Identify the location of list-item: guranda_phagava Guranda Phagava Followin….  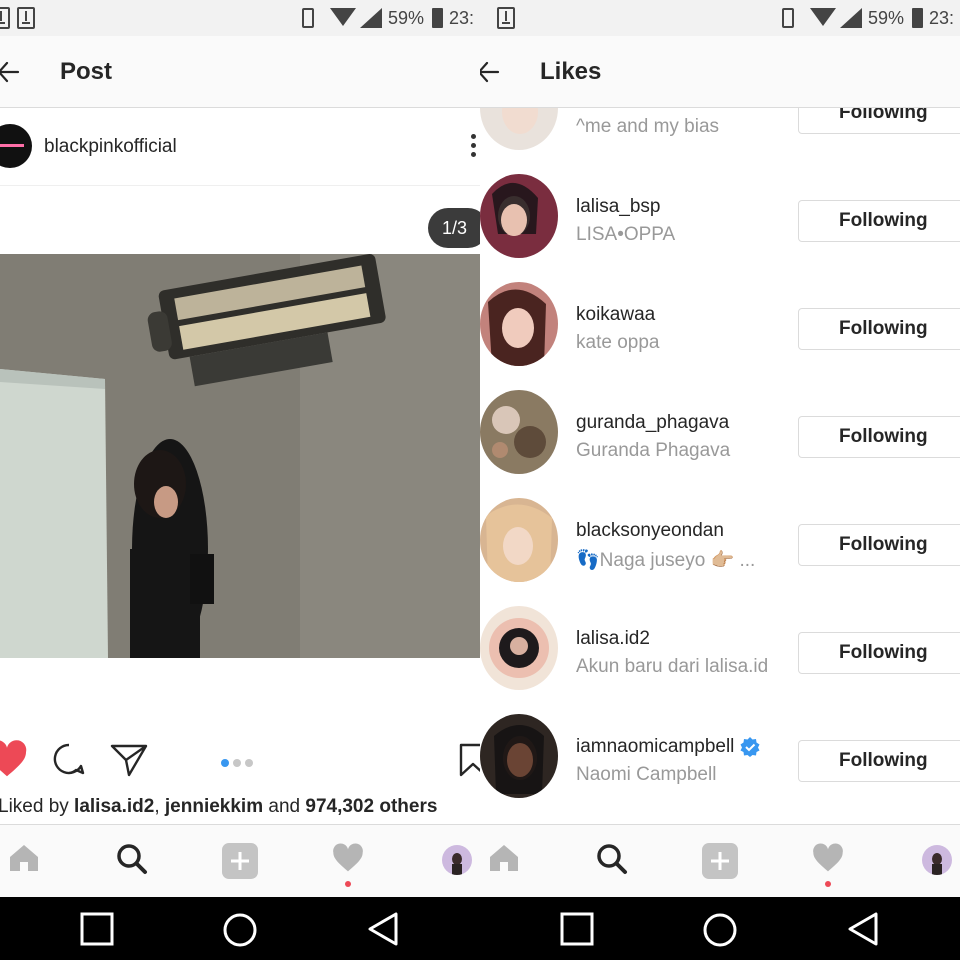
(720, 444).